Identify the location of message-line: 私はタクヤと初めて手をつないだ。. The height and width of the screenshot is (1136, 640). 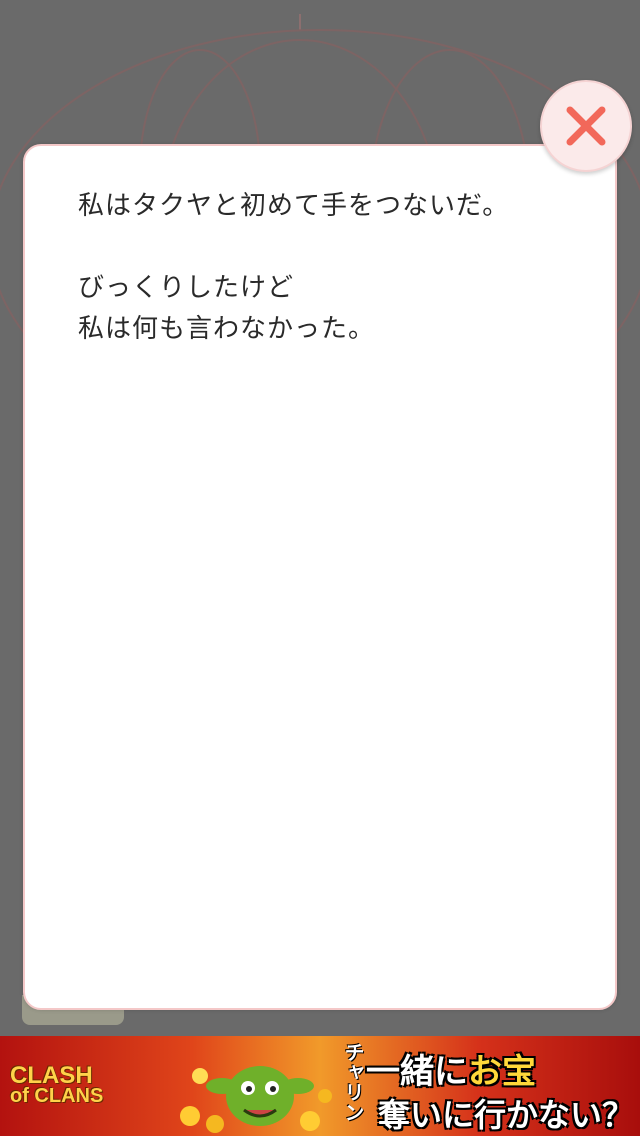
(294, 206).